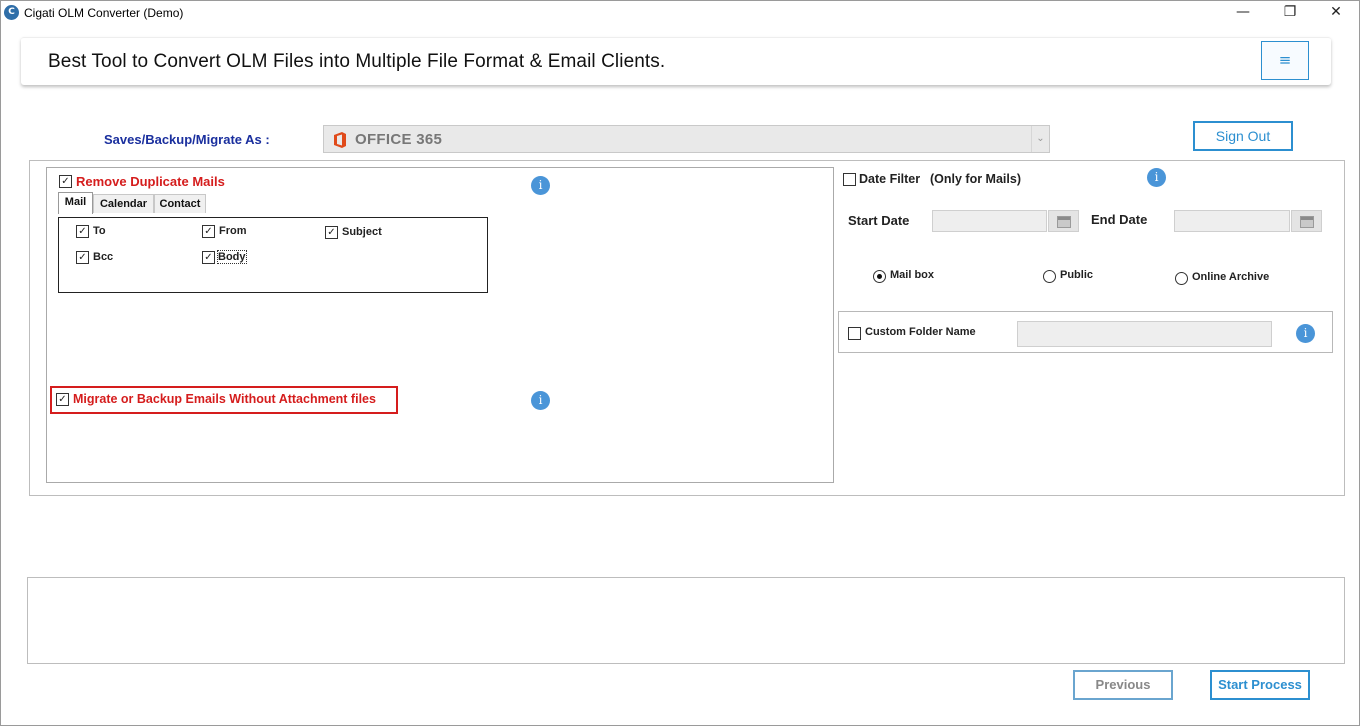 This screenshot has width=1360, height=726. Describe the element at coordinates (1232, 221) in the screenshot. I see `end-date-input` at that location.